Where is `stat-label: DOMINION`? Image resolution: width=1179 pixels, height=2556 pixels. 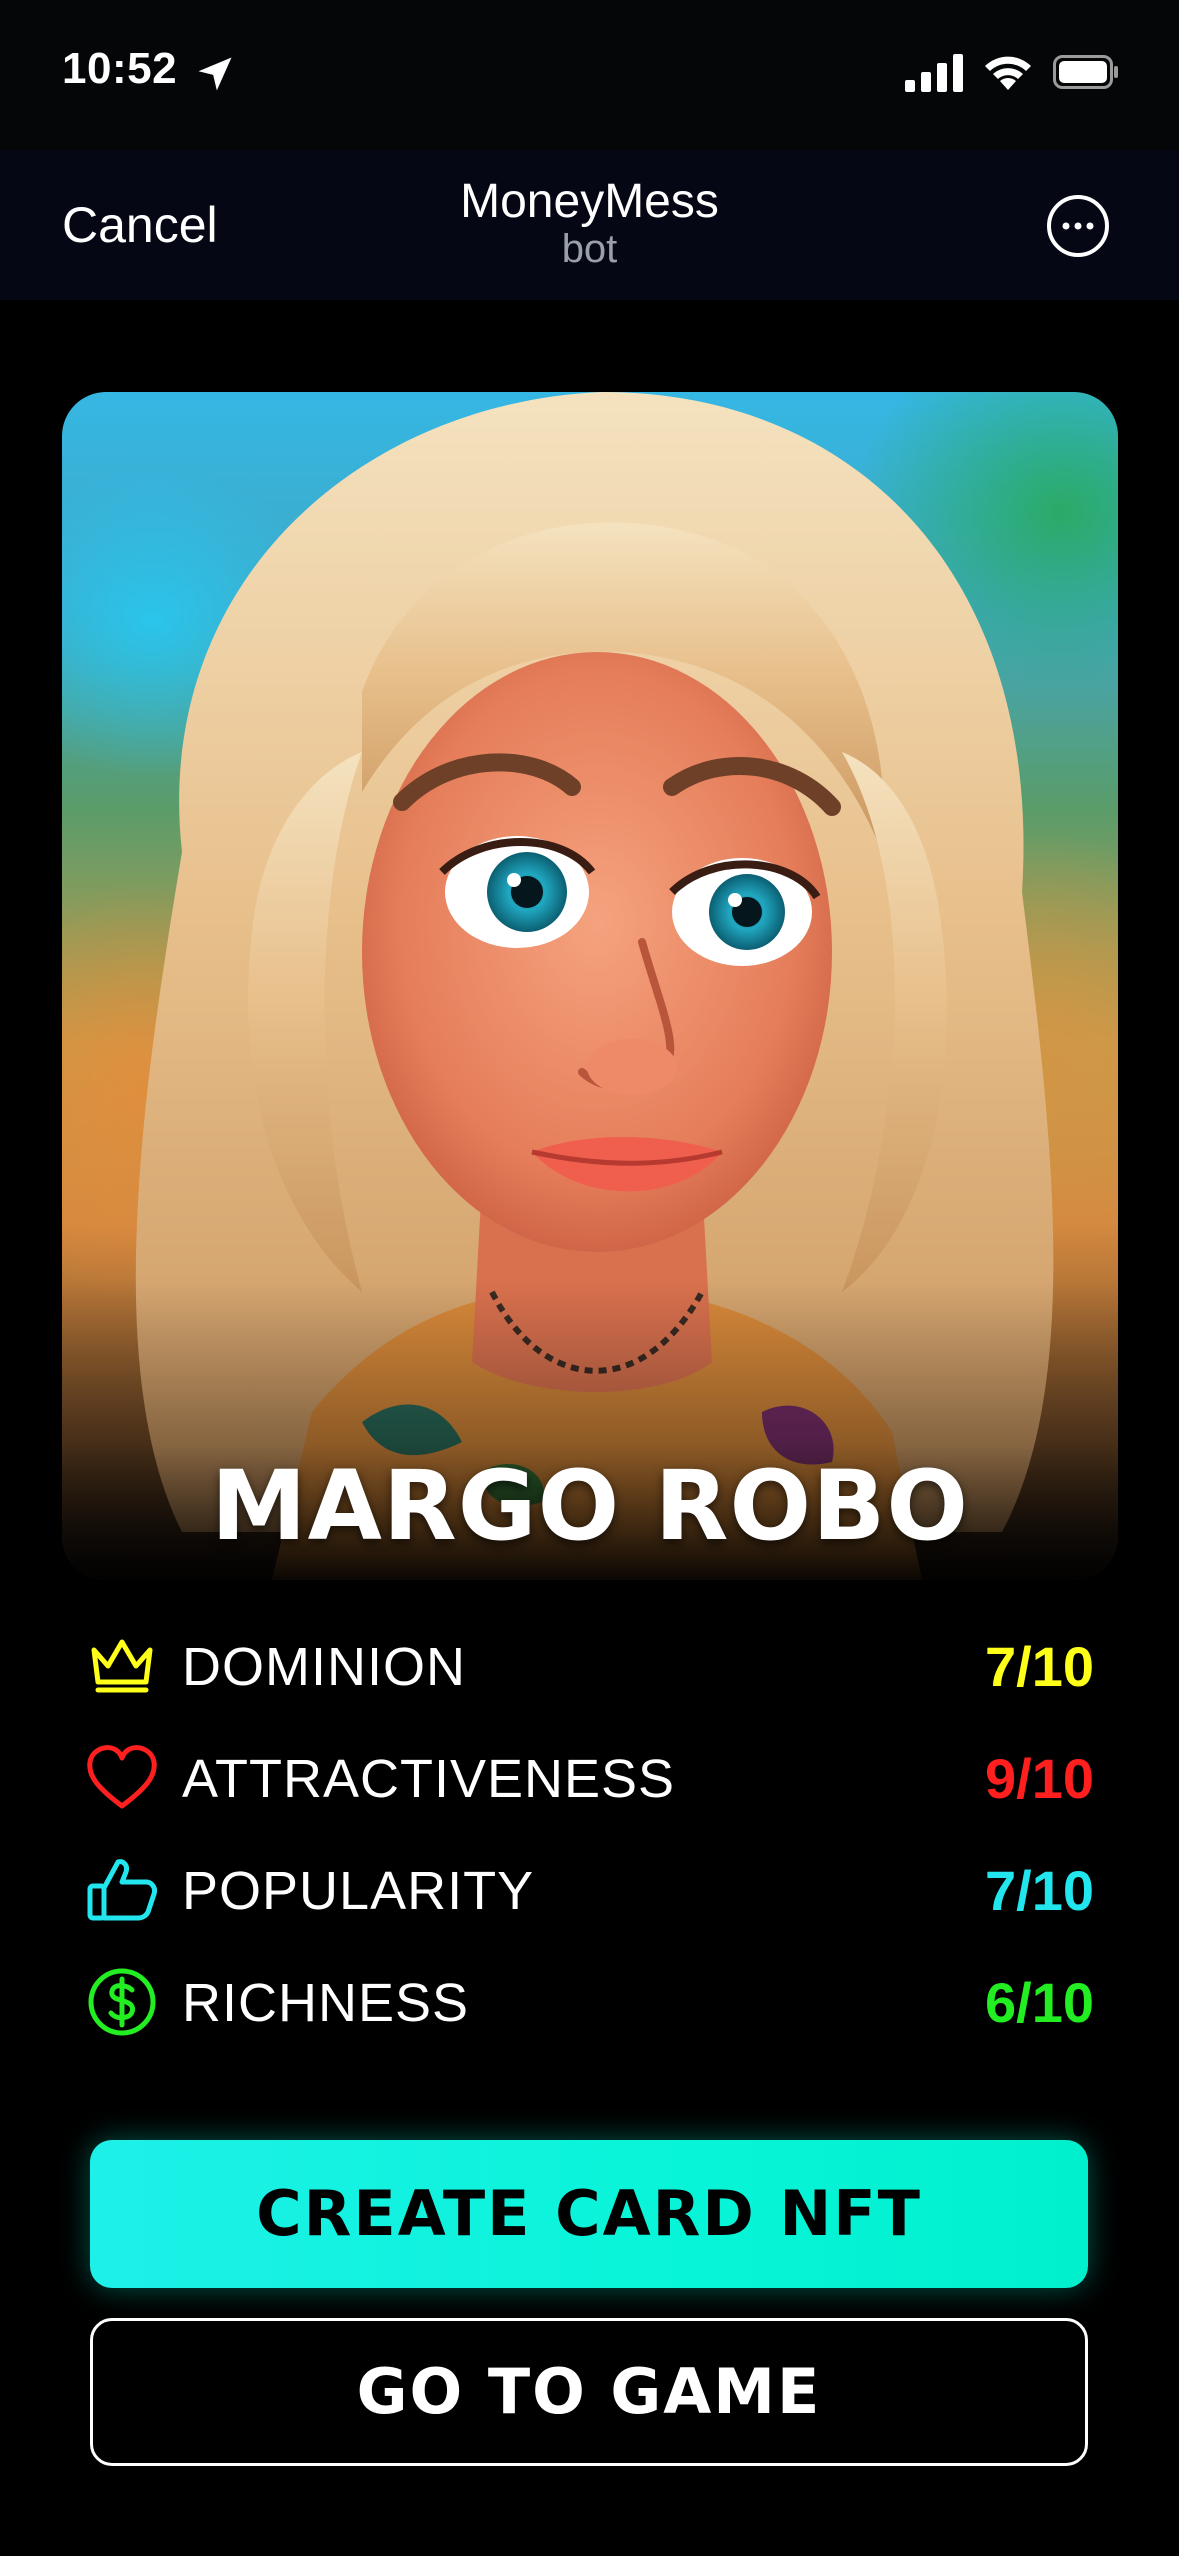
stat-label: DOMINION is located at coordinates (324, 1667).